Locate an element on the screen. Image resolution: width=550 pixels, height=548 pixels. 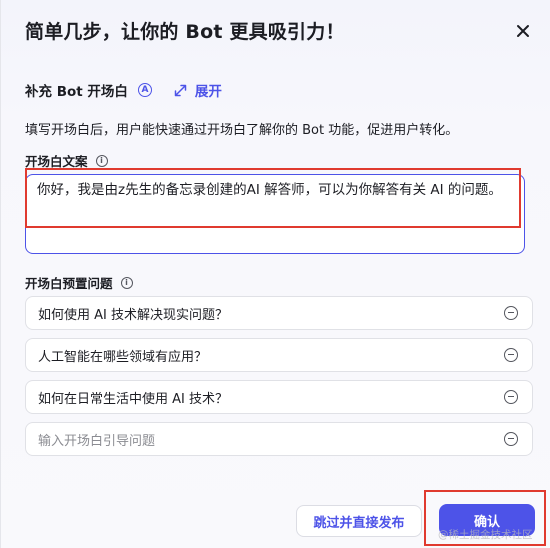
opening-text-value: 你好，我是由z先生的备忘录创建的AI 解答师，可以为你解答有关 AI 的问题。 is located at coordinates (282, 190).